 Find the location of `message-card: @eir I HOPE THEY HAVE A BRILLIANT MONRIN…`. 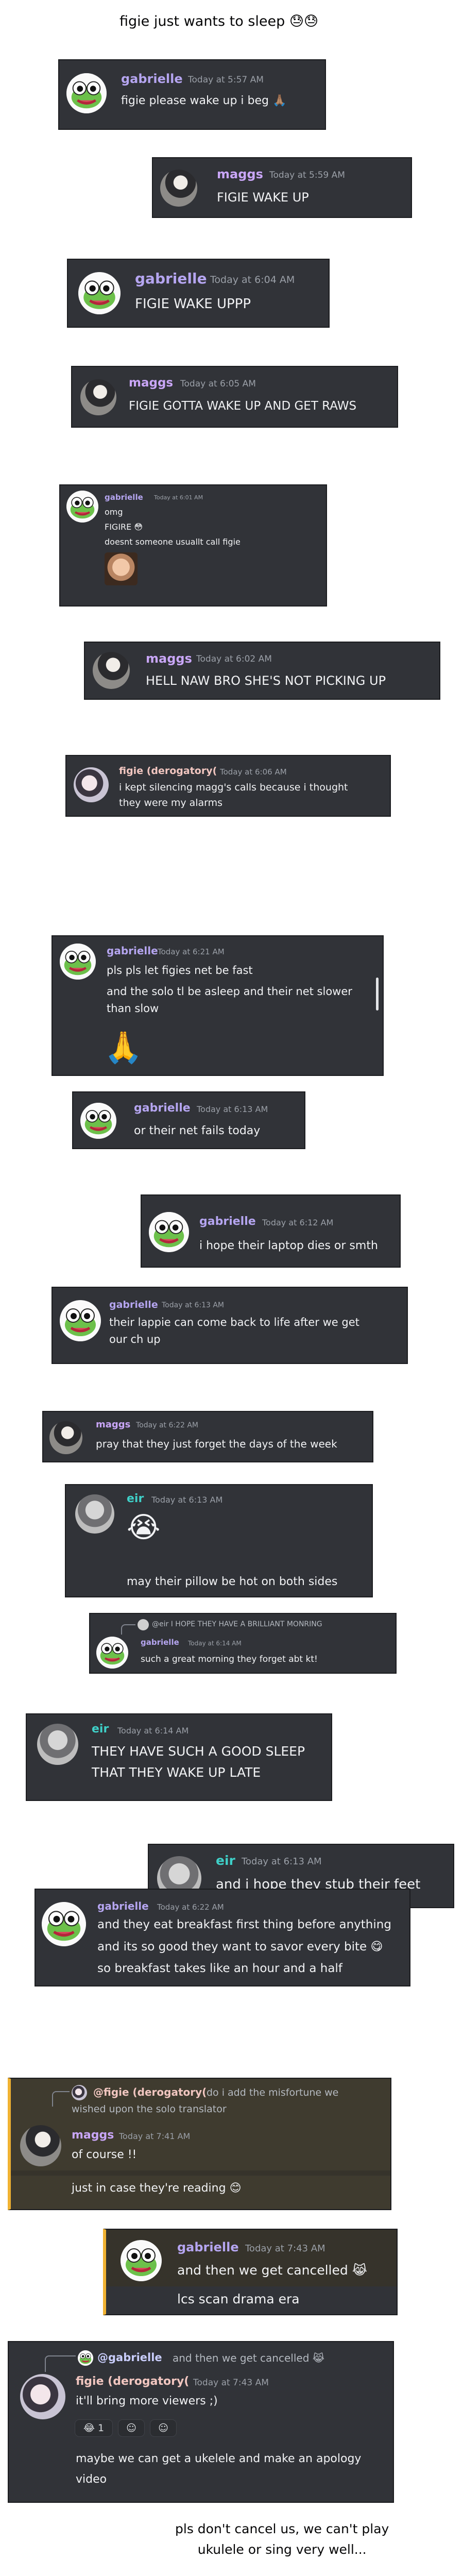

message-card: @eir I HOPE THEY HAVE A BRILLIANT MONRIN… is located at coordinates (243, 1643).